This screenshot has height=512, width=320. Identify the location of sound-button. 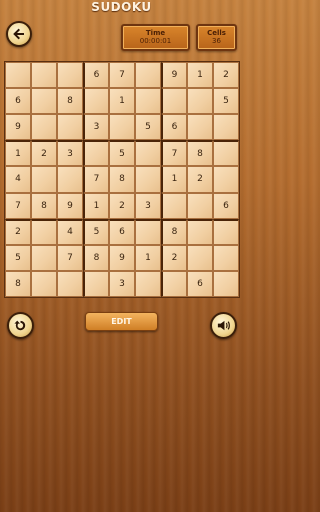
(223, 325).